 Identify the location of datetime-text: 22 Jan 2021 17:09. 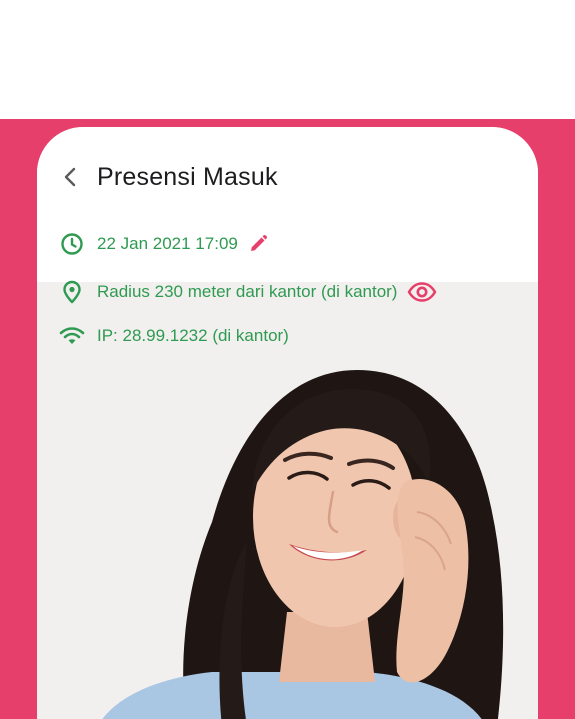
(167, 243).